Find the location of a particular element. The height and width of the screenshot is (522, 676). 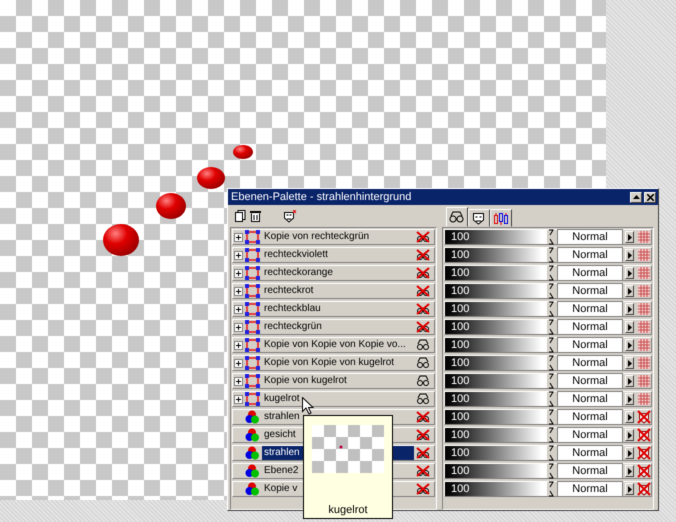

trash-icon is located at coordinates (255, 216).